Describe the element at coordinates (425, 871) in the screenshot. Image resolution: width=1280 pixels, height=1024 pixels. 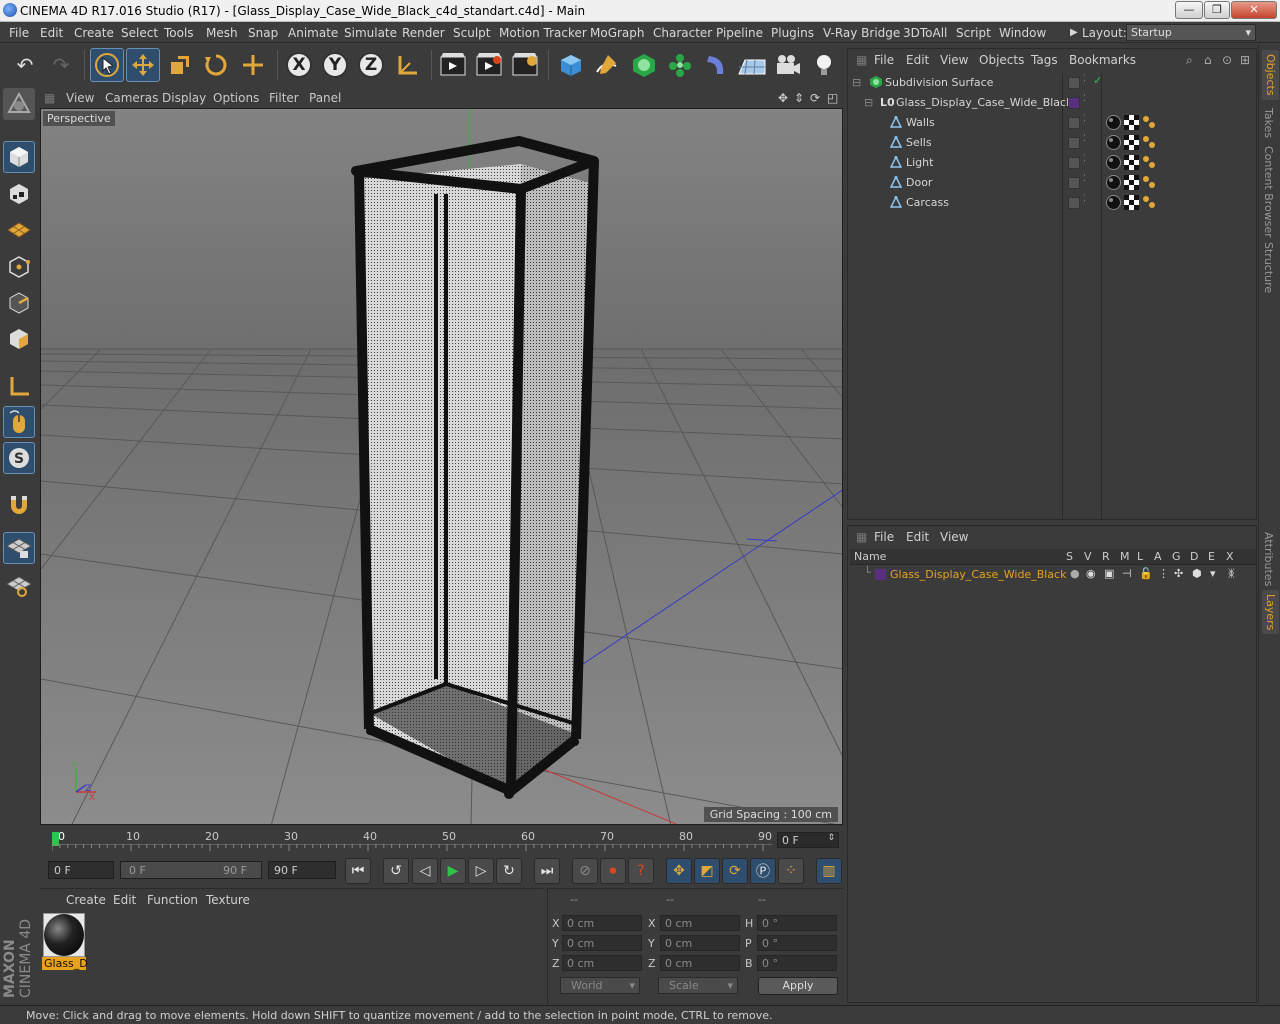
I see `previous-frame-icon: ◁` at that location.